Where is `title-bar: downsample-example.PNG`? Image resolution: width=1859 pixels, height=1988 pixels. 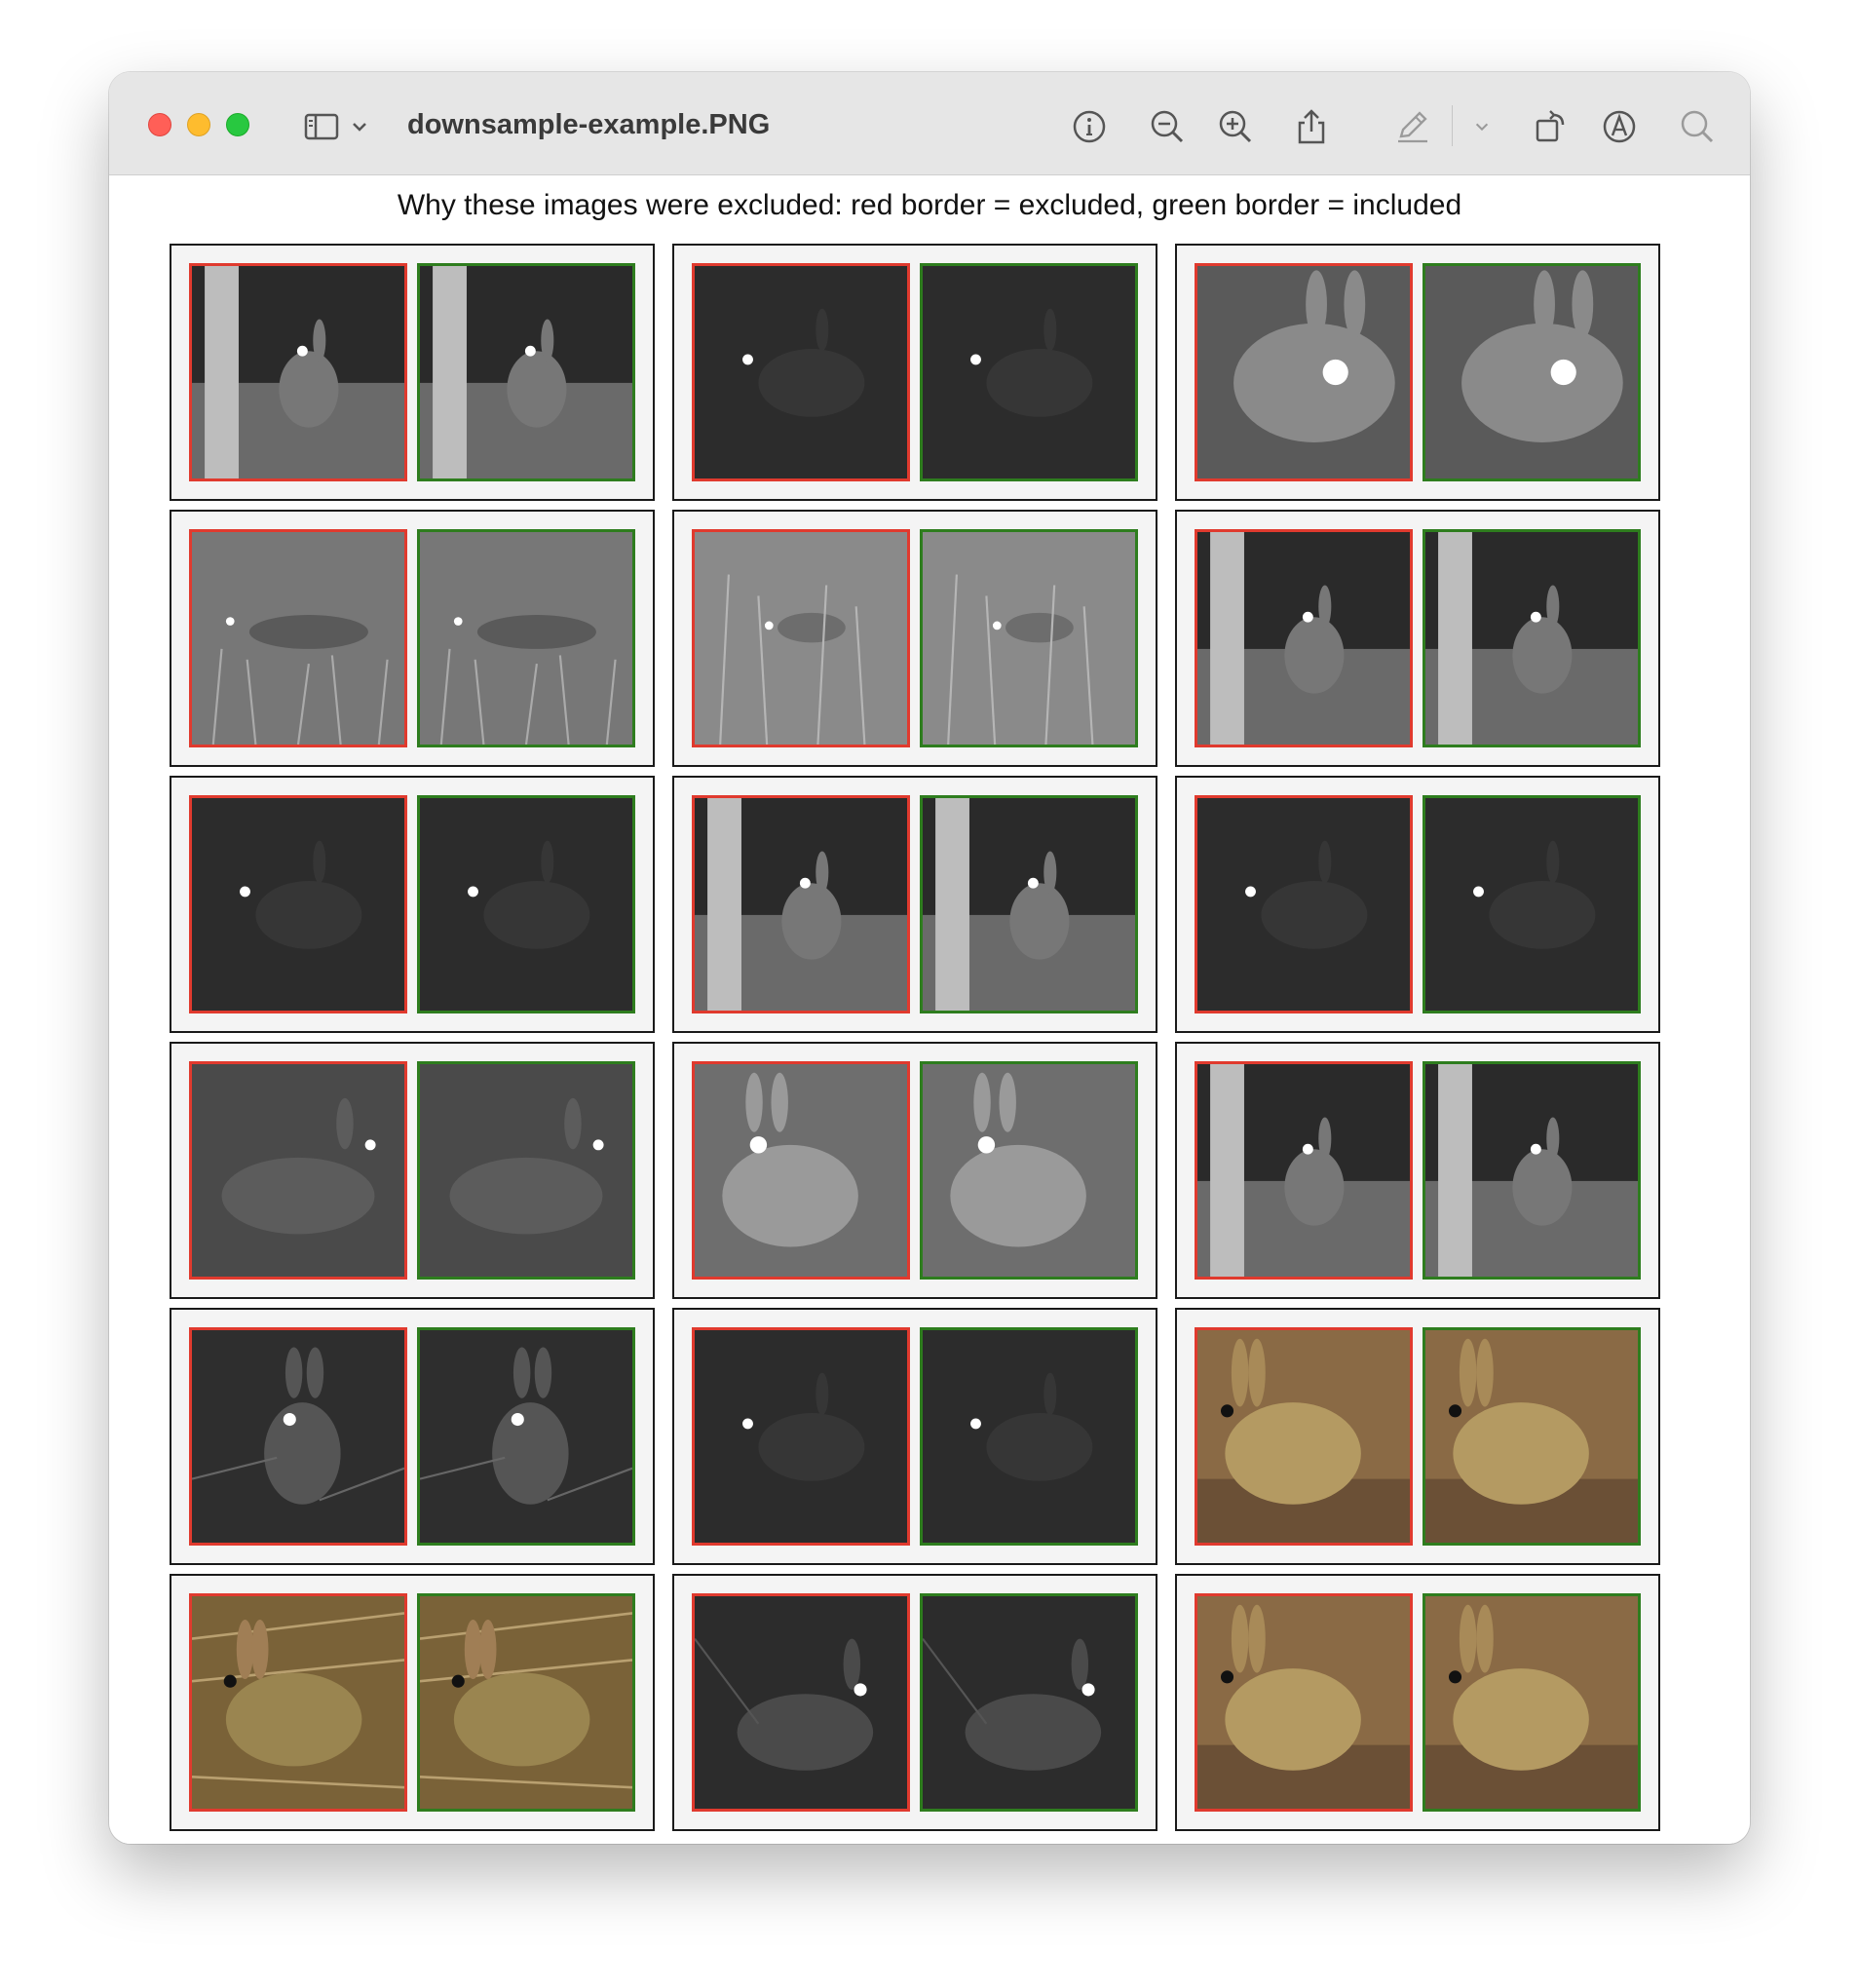 title-bar: downsample-example.PNG is located at coordinates (929, 124).